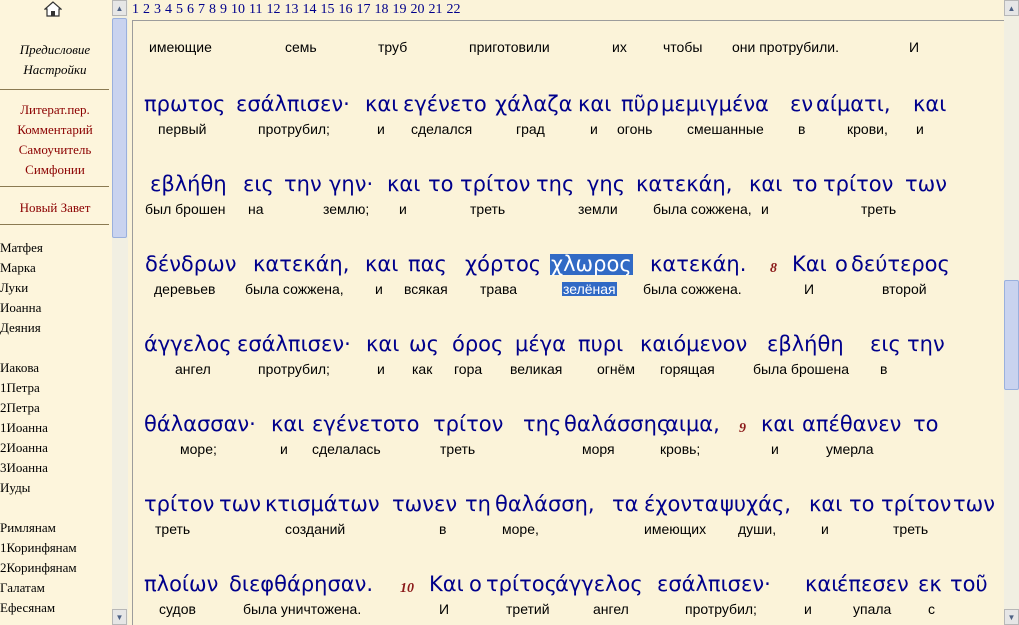 The image size is (1019, 625). I want to click on chapter-link-18: 18, so click(381, 9).